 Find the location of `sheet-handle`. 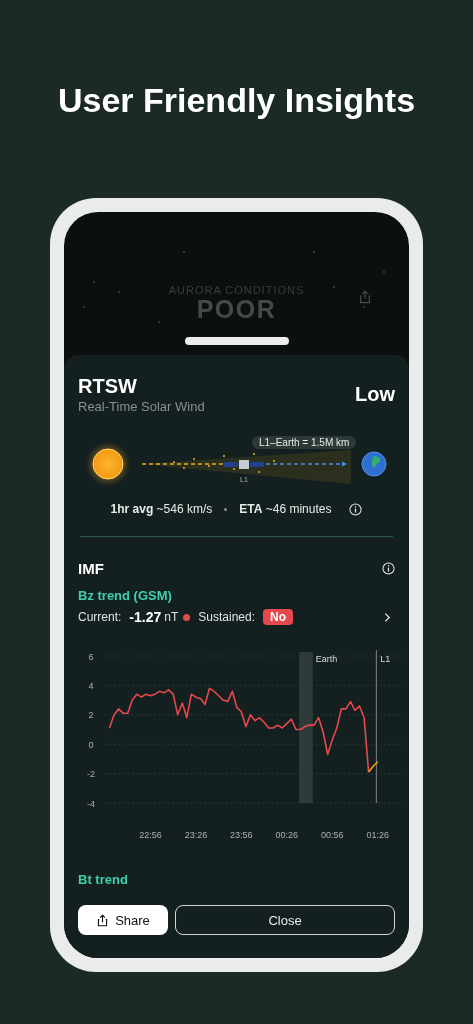

sheet-handle is located at coordinates (236, 341).